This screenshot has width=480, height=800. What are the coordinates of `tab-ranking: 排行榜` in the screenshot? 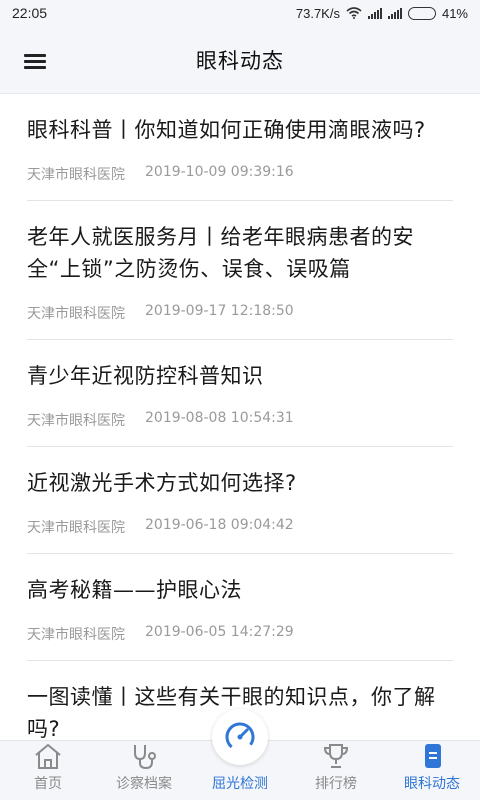 It's located at (336, 770).